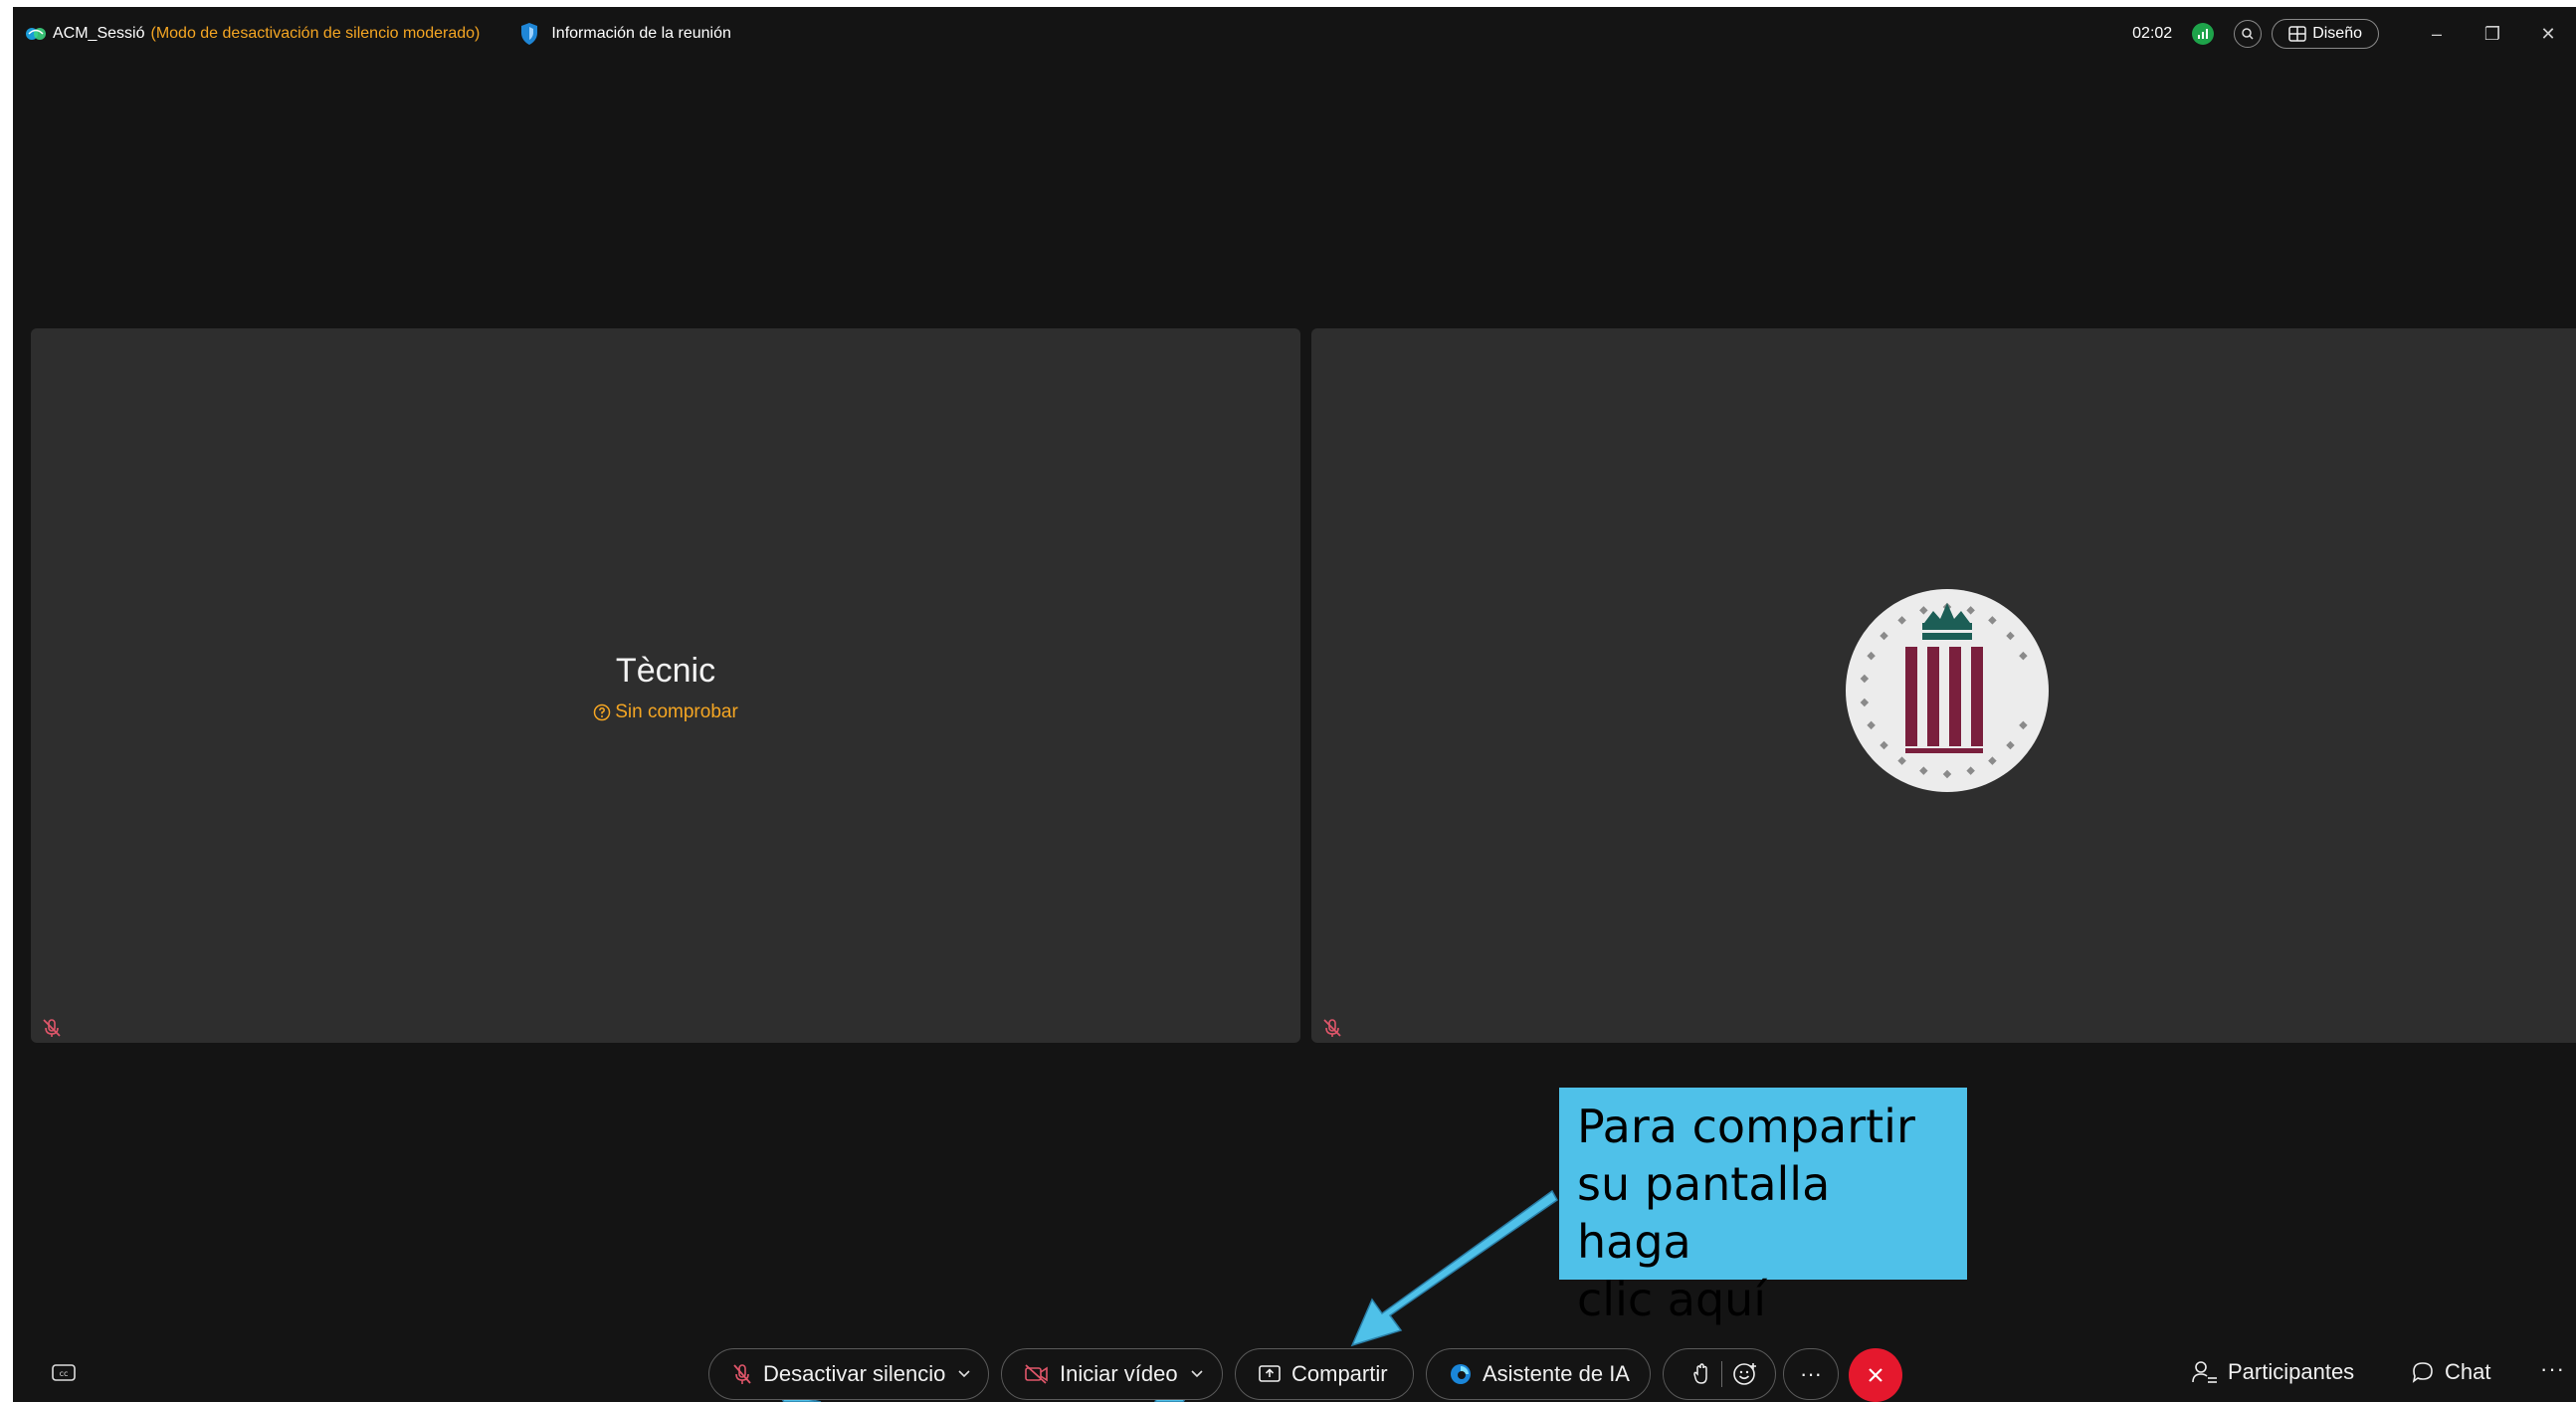 This screenshot has width=2576, height=1402. I want to click on university-seal-avatar, so click(1947, 690).